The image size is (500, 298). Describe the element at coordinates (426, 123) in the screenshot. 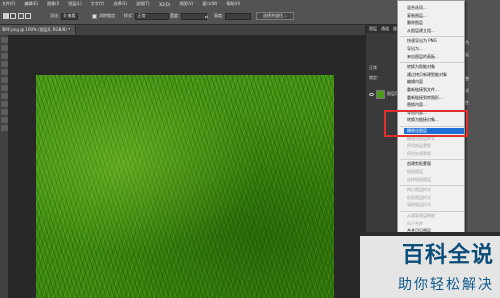

I see `highlight-annotation-box` at that location.